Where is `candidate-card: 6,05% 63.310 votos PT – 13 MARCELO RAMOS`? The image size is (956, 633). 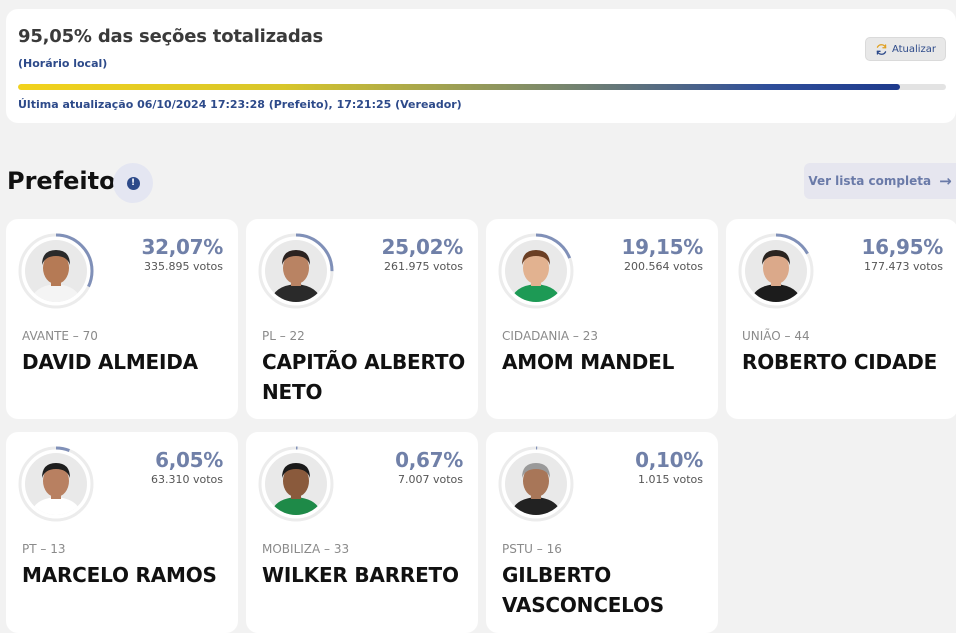
candidate-card: 6,05% 63.310 votos PT – 13 MARCELO RAMOS is located at coordinates (122, 532).